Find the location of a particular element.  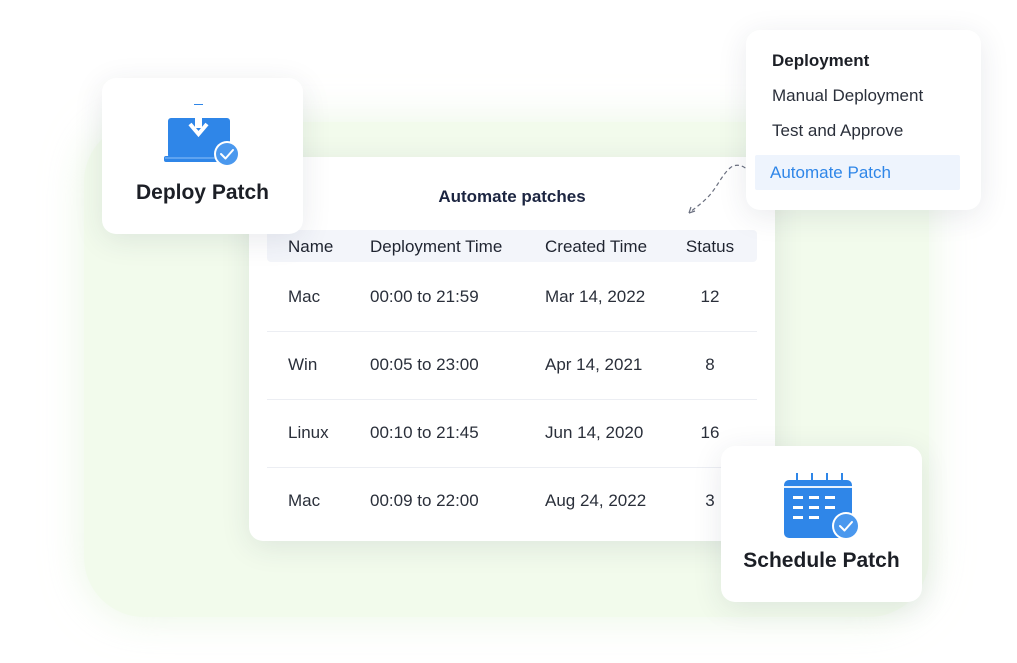

cell-deployment-time: 00:00 to 21:59 is located at coordinates (424, 296).